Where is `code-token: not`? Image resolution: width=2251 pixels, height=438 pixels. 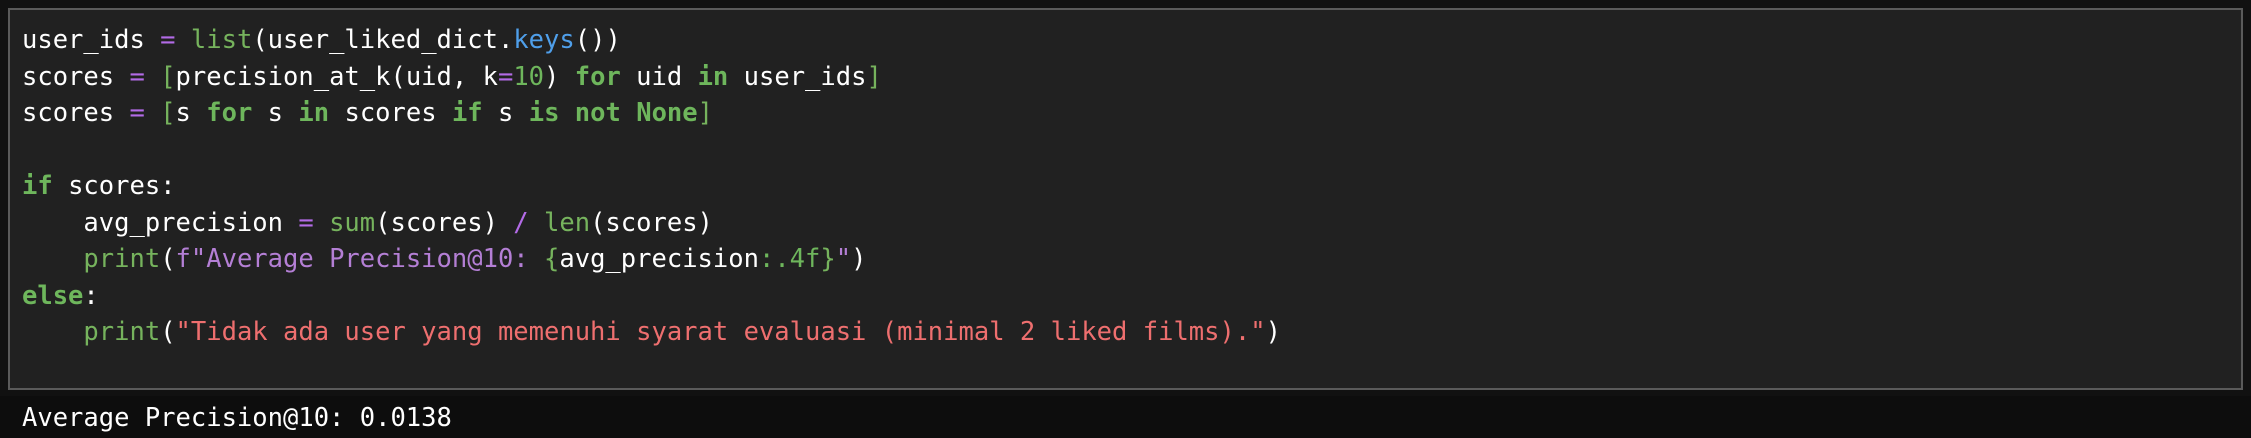 code-token: not is located at coordinates (597, 113).